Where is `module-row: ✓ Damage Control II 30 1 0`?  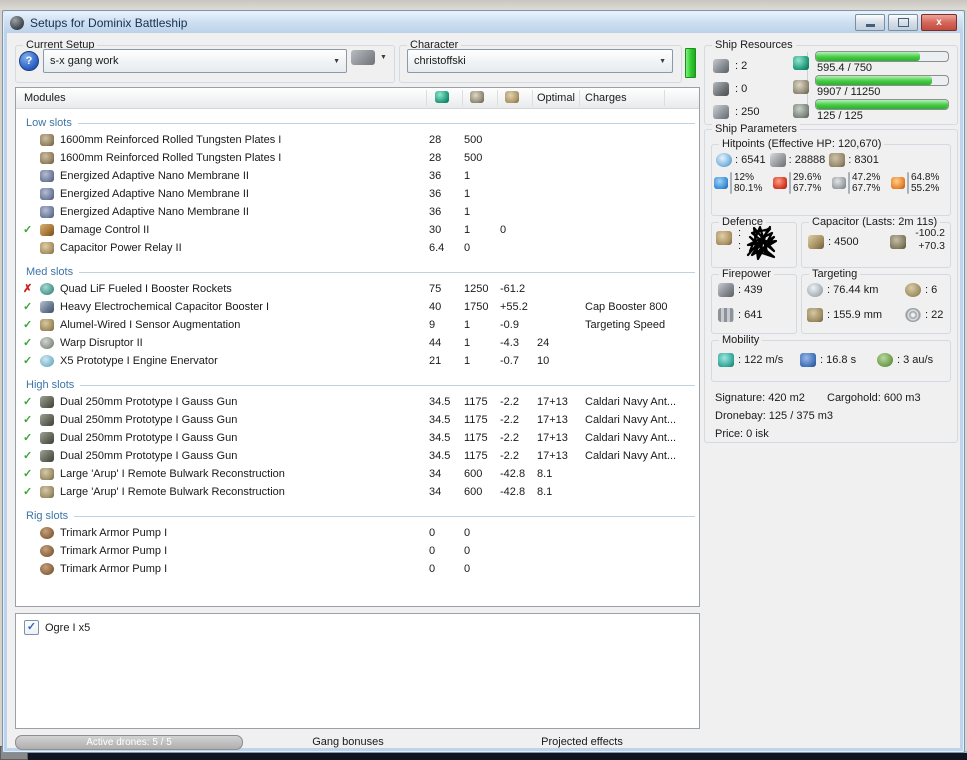
module-row: ✓ Damage Control II 30 1 0 is located at coordinates (357, 231).